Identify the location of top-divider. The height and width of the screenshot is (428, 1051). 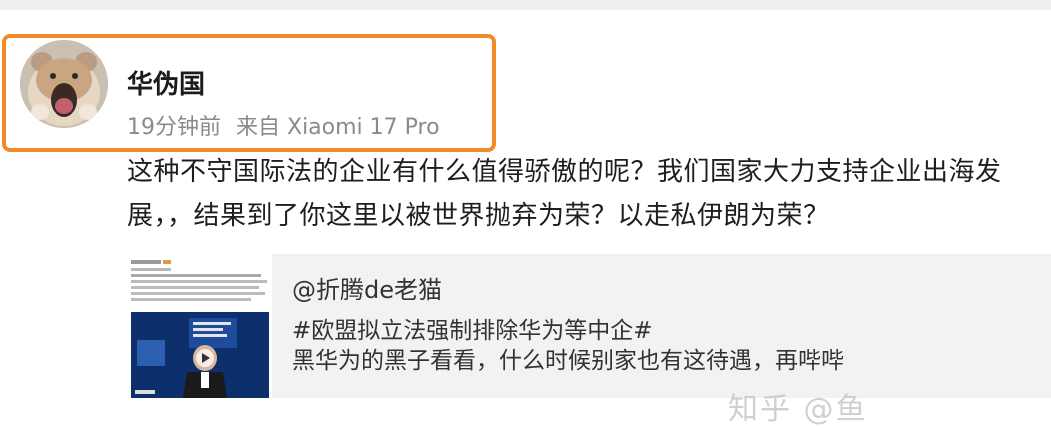
(525, 5).